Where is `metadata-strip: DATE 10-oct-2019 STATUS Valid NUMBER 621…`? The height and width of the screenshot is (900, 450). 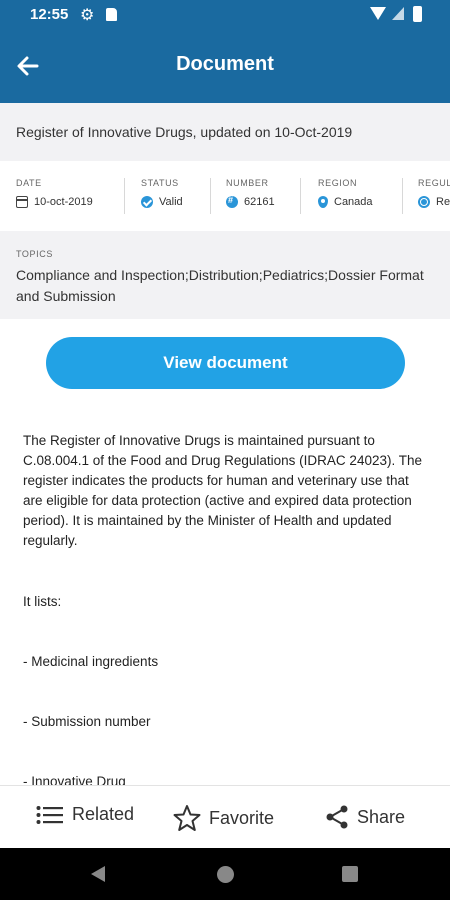 metadata-strip: DATE 10-oct-2019 STATUS Valid NUMBER 621… is located at coordinates (225, 196).